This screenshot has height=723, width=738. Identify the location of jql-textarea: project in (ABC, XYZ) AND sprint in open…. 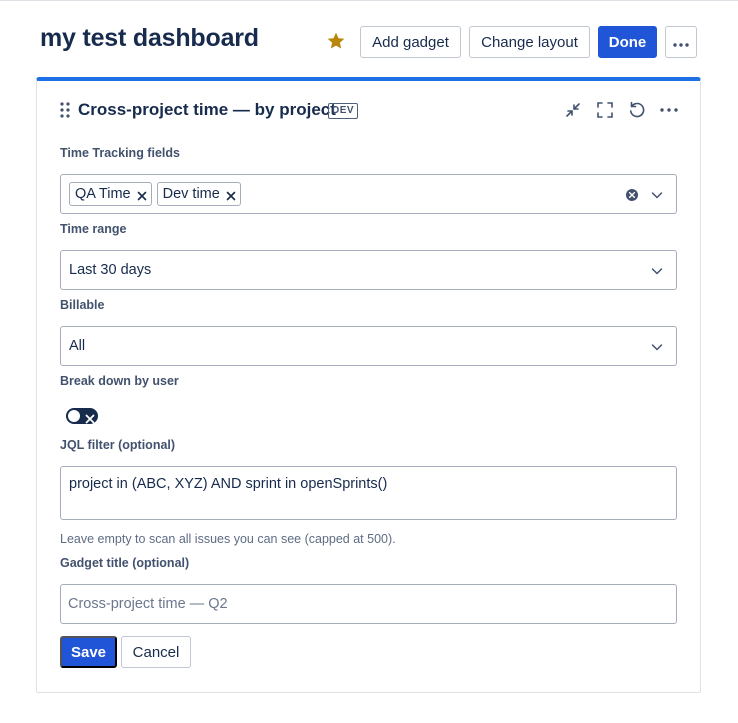
(368, 493).